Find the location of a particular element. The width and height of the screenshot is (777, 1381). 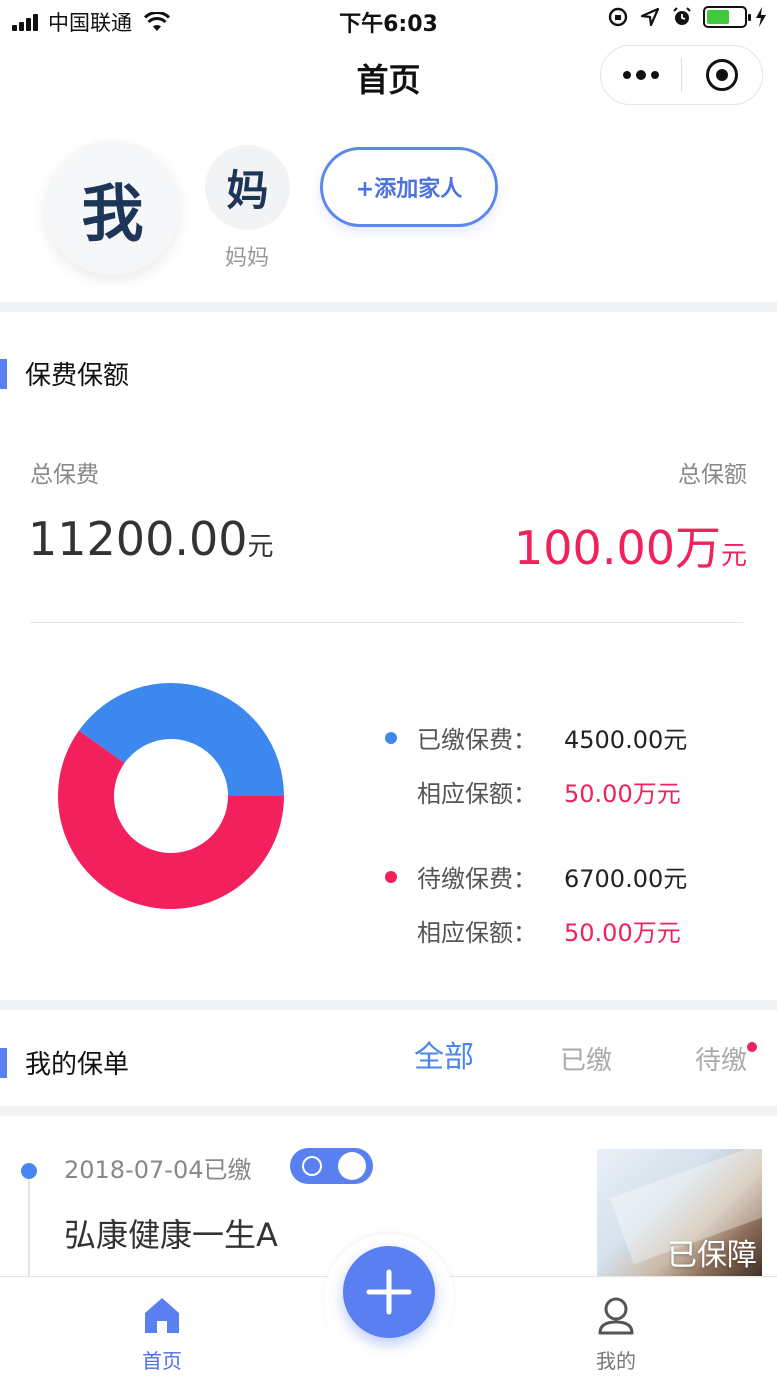

policy-thumbnail: 已保障 is located at coordinates (679, 1214).